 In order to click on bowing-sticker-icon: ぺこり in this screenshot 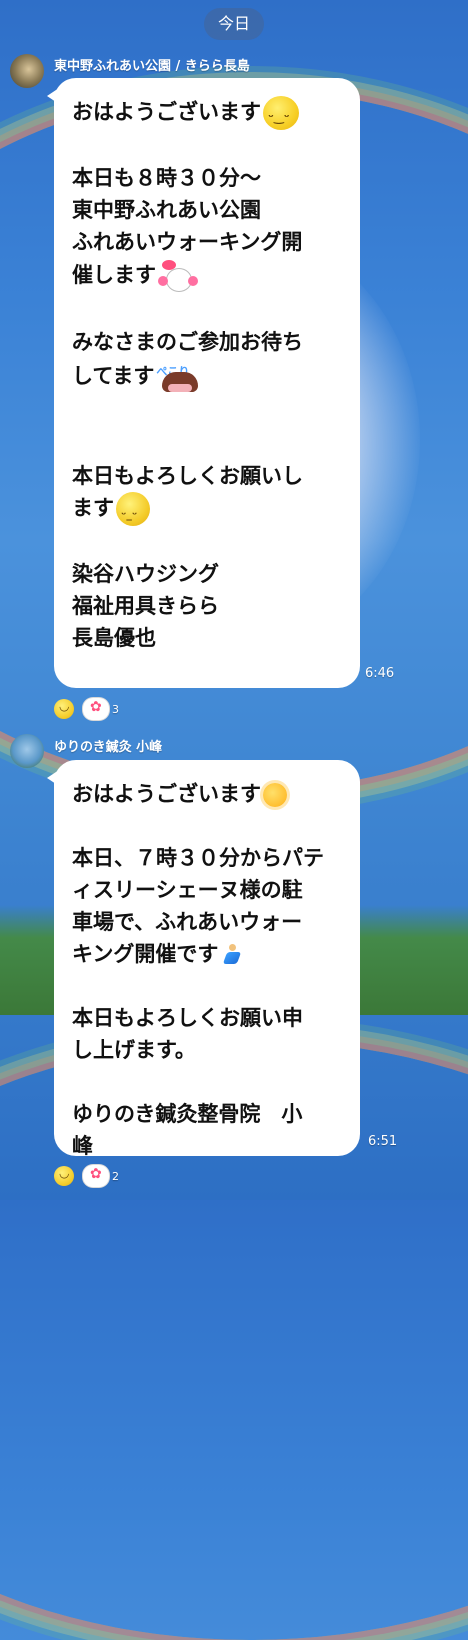, I will do `click(180, 377)`.